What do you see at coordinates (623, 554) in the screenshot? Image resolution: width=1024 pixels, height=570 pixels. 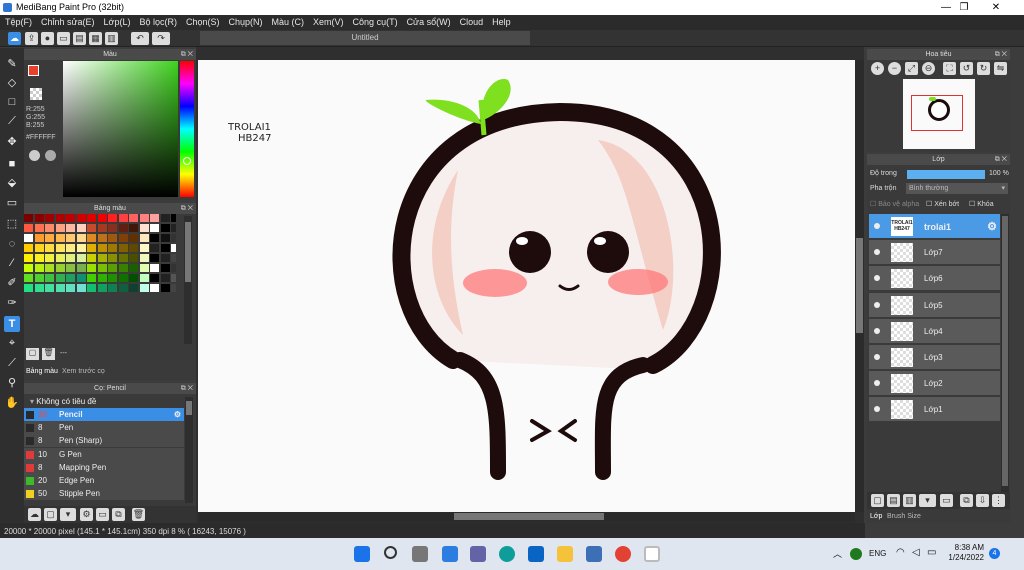 I see `chrome-icon` at bounding box center [623, 554].